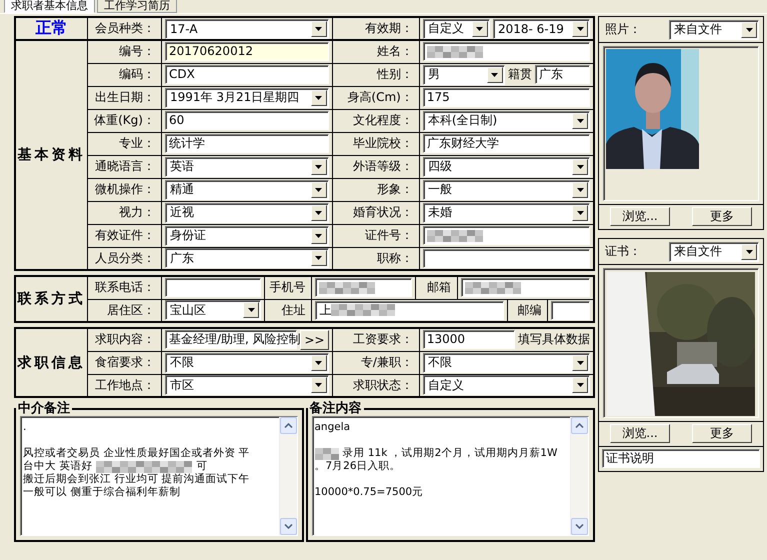 Image resolution: width=767 pixels, height=560 pixels. Describe the element at coordinates (246, 74) in the screenshot. I see `text-field: CDX` at that location.